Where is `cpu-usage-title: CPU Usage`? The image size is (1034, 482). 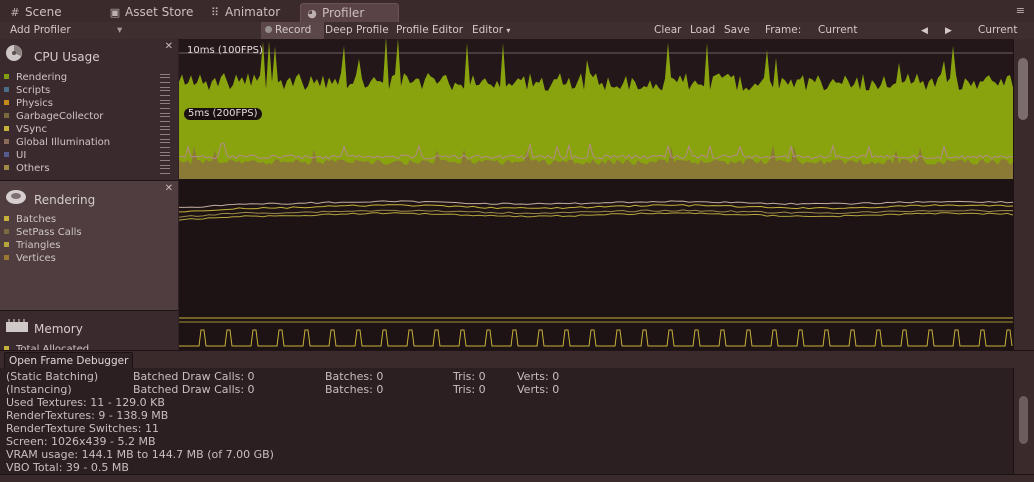 cpu-usage-title: CPU Usage is located at coordinates (67, 57).